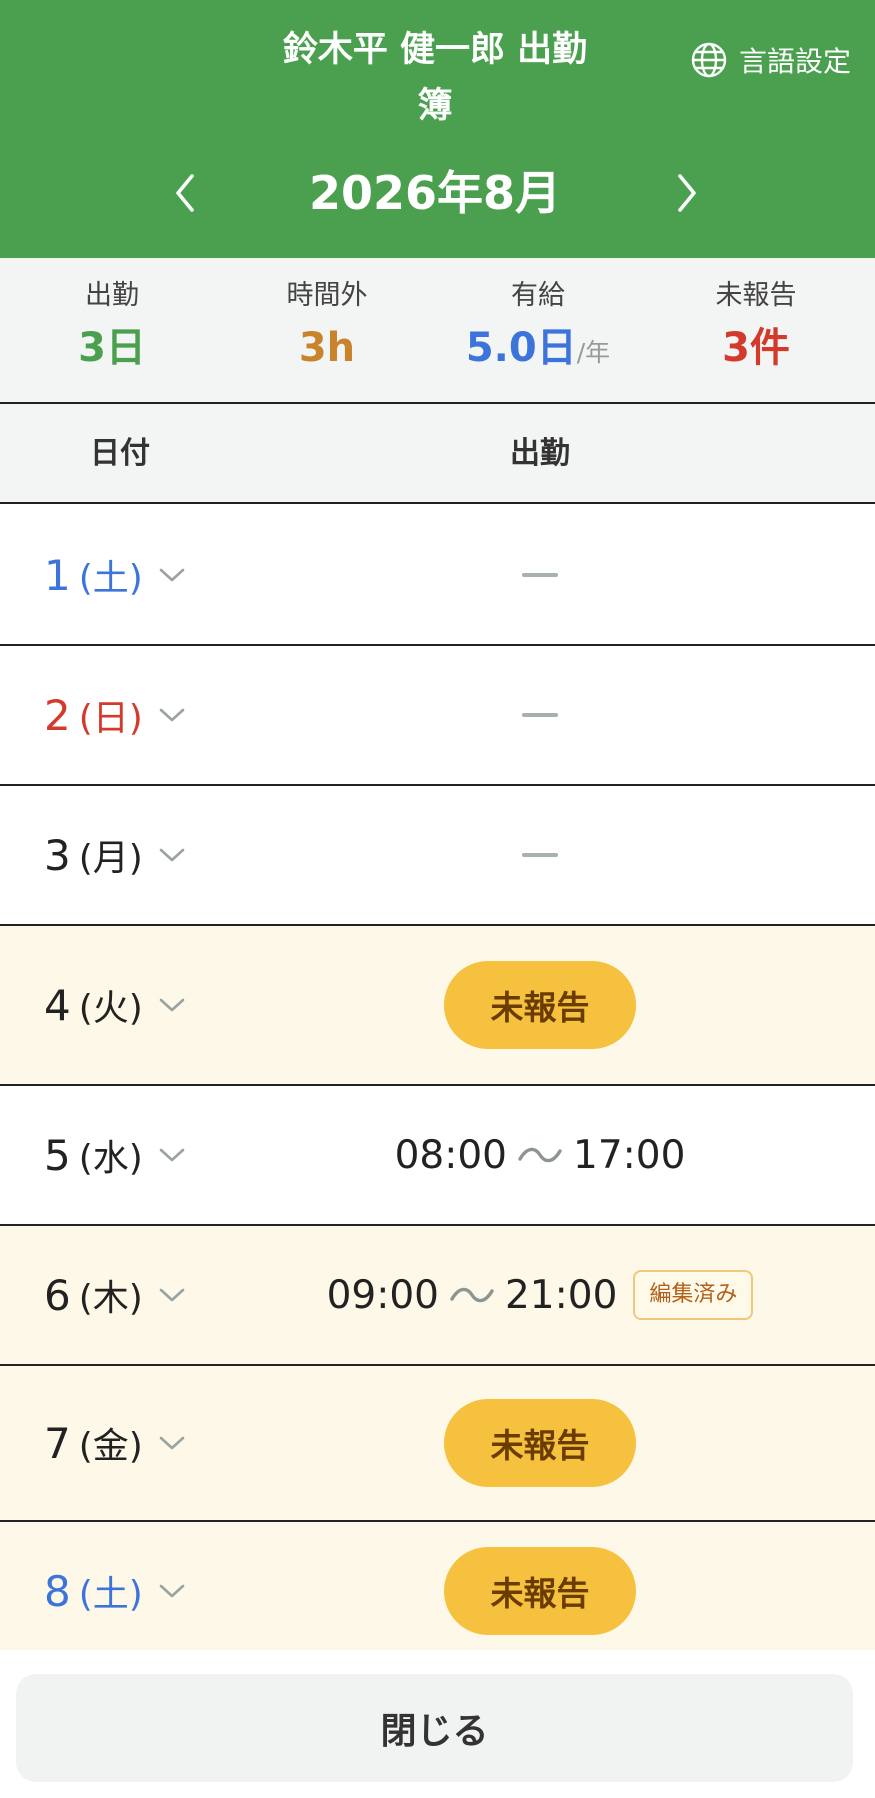  I want to click on table-header: 日付 出勤, so click(437, 454).